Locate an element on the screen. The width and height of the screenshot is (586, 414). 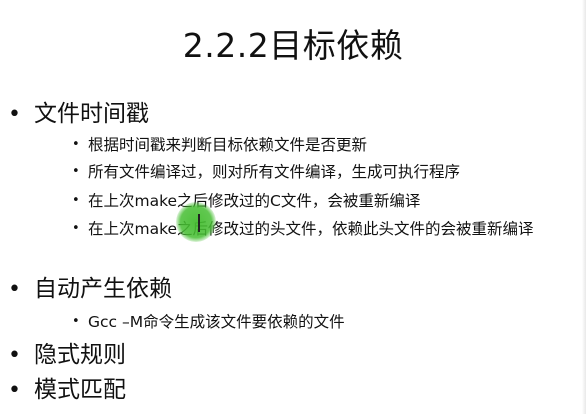
section-label: 自动产生依赖 is located at coordinates (103, 289).